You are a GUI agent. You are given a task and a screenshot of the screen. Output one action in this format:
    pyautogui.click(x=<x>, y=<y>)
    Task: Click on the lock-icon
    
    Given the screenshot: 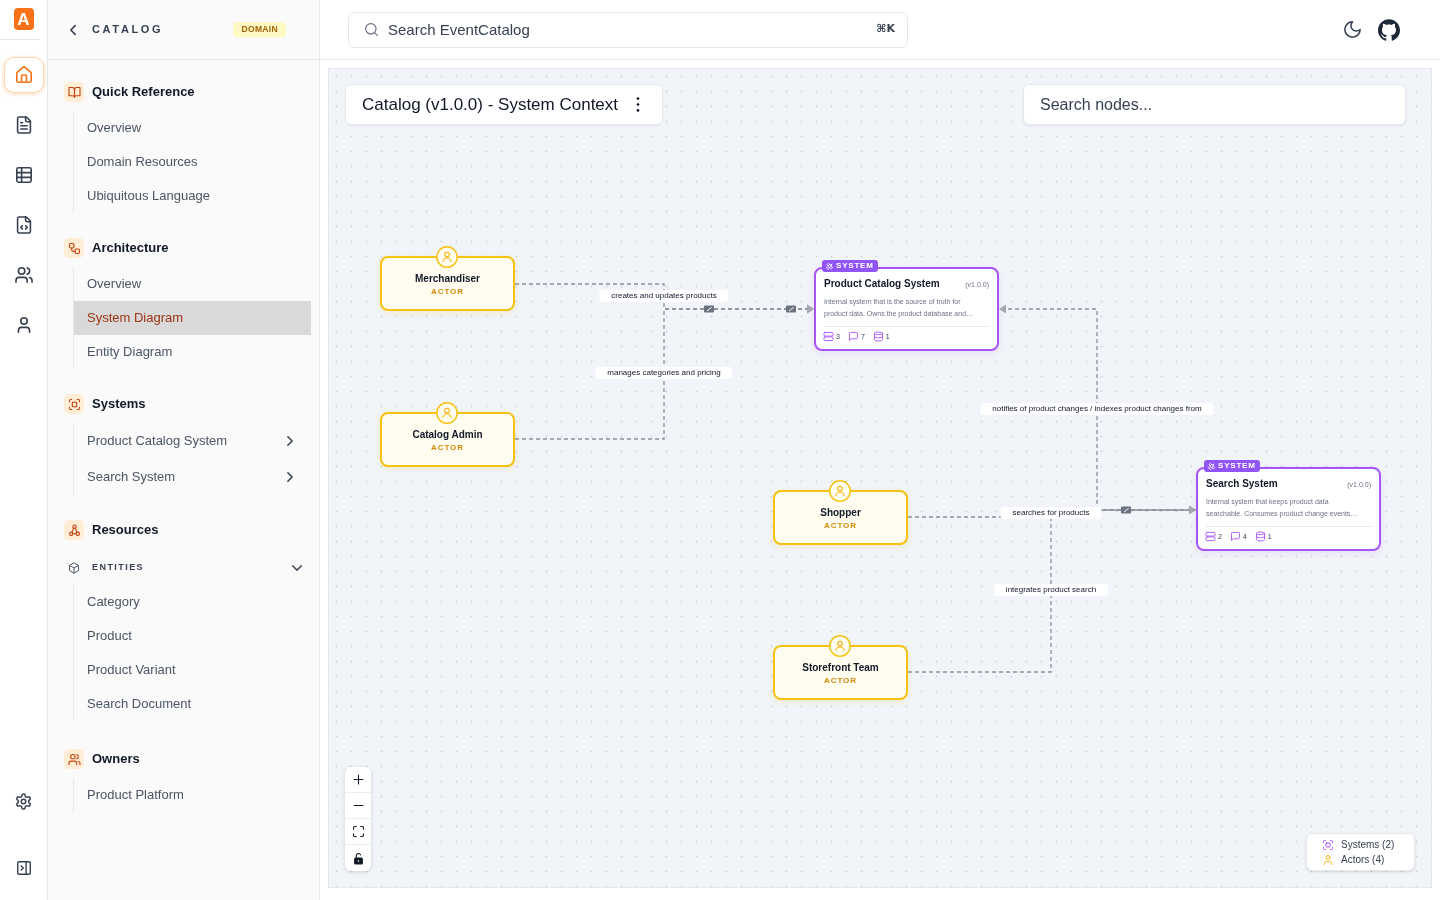 What is the action you would take?
    pyautogui.click(x=358, y=858)
    